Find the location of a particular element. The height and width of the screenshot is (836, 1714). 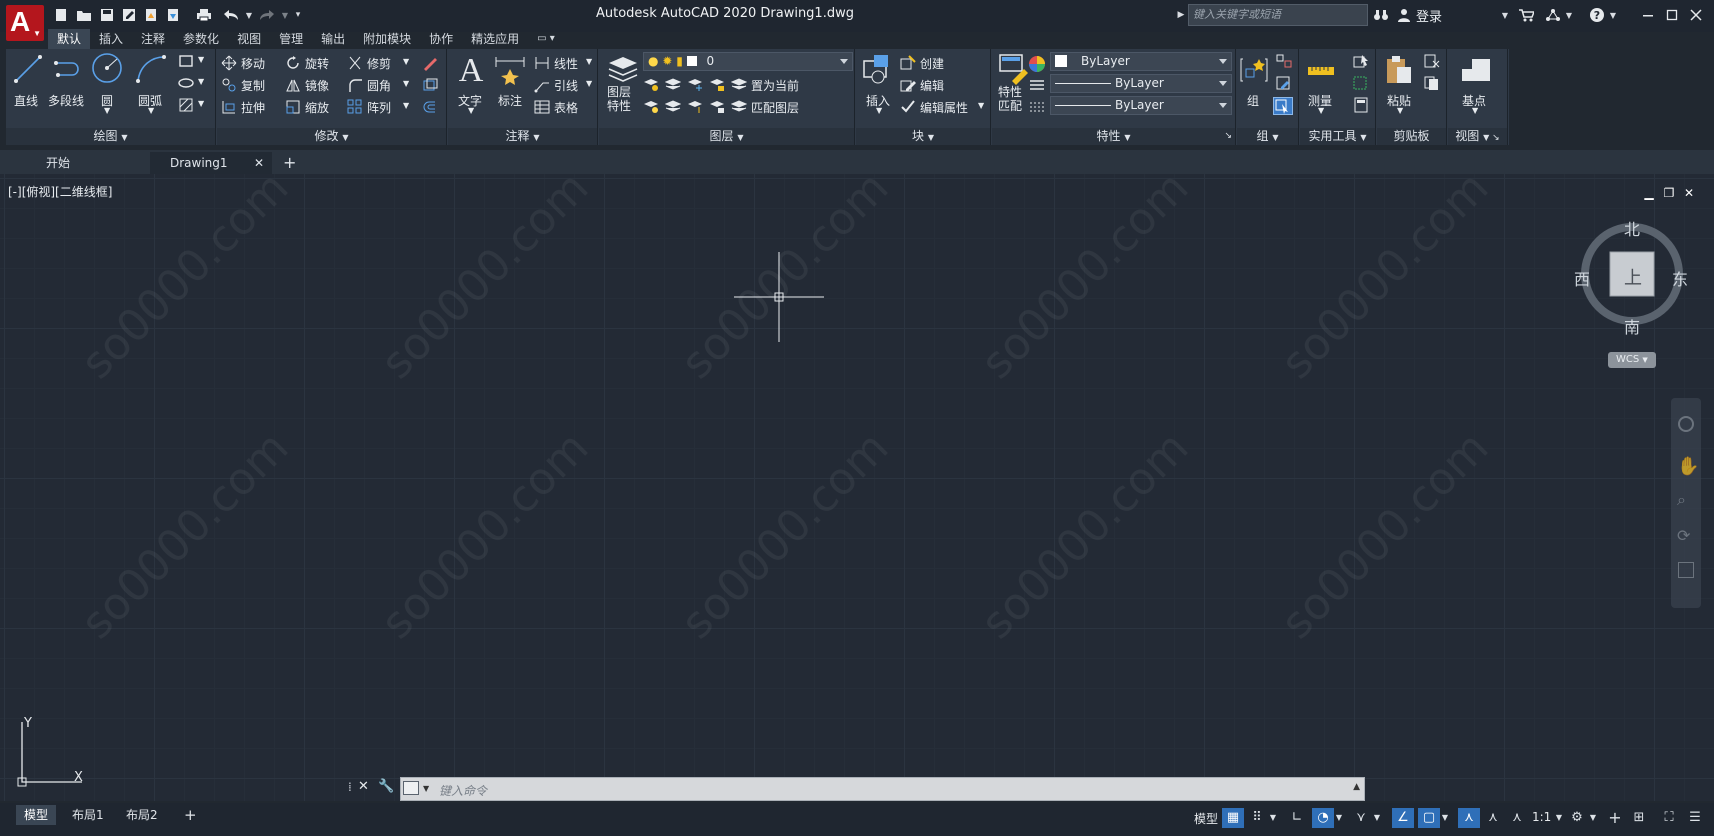

isometric-icon: ⋎ is located at coordinates (1361, 818).